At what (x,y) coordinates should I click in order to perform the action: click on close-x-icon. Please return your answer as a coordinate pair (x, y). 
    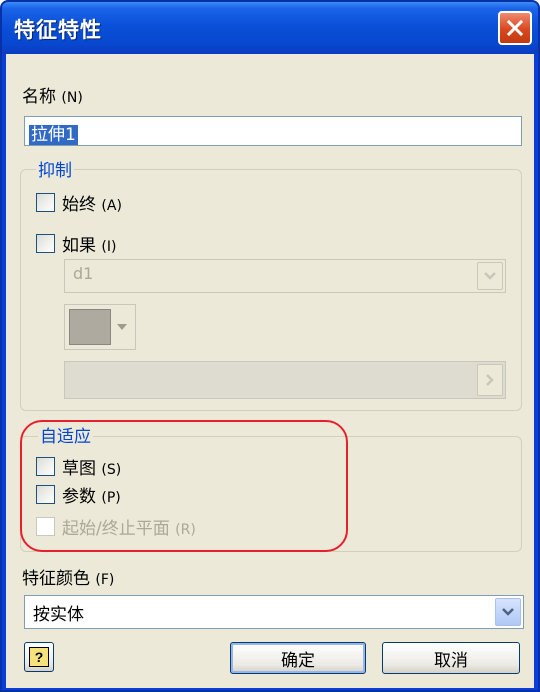
    Looking at the image, I should click on (515, 28).